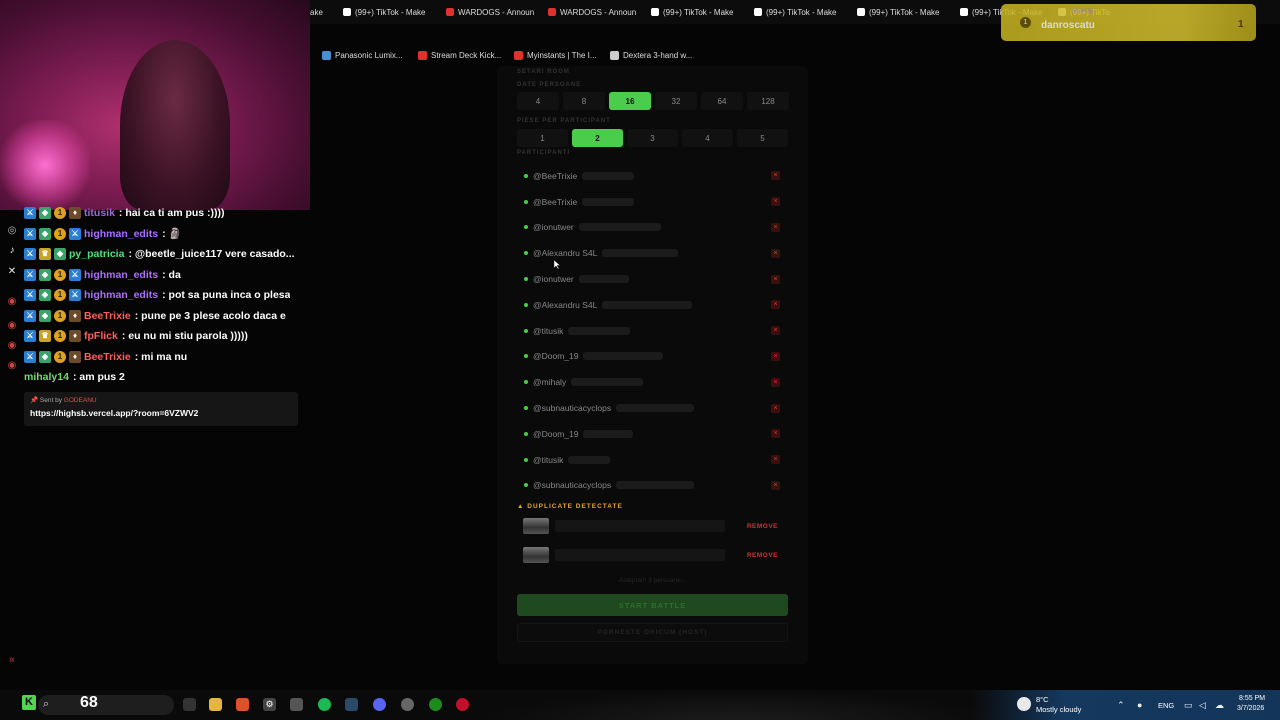 The image size is (1280, 720). Describe the element at coordinates (379, 704) in the screenshot. I see `discord-icon` at that location.